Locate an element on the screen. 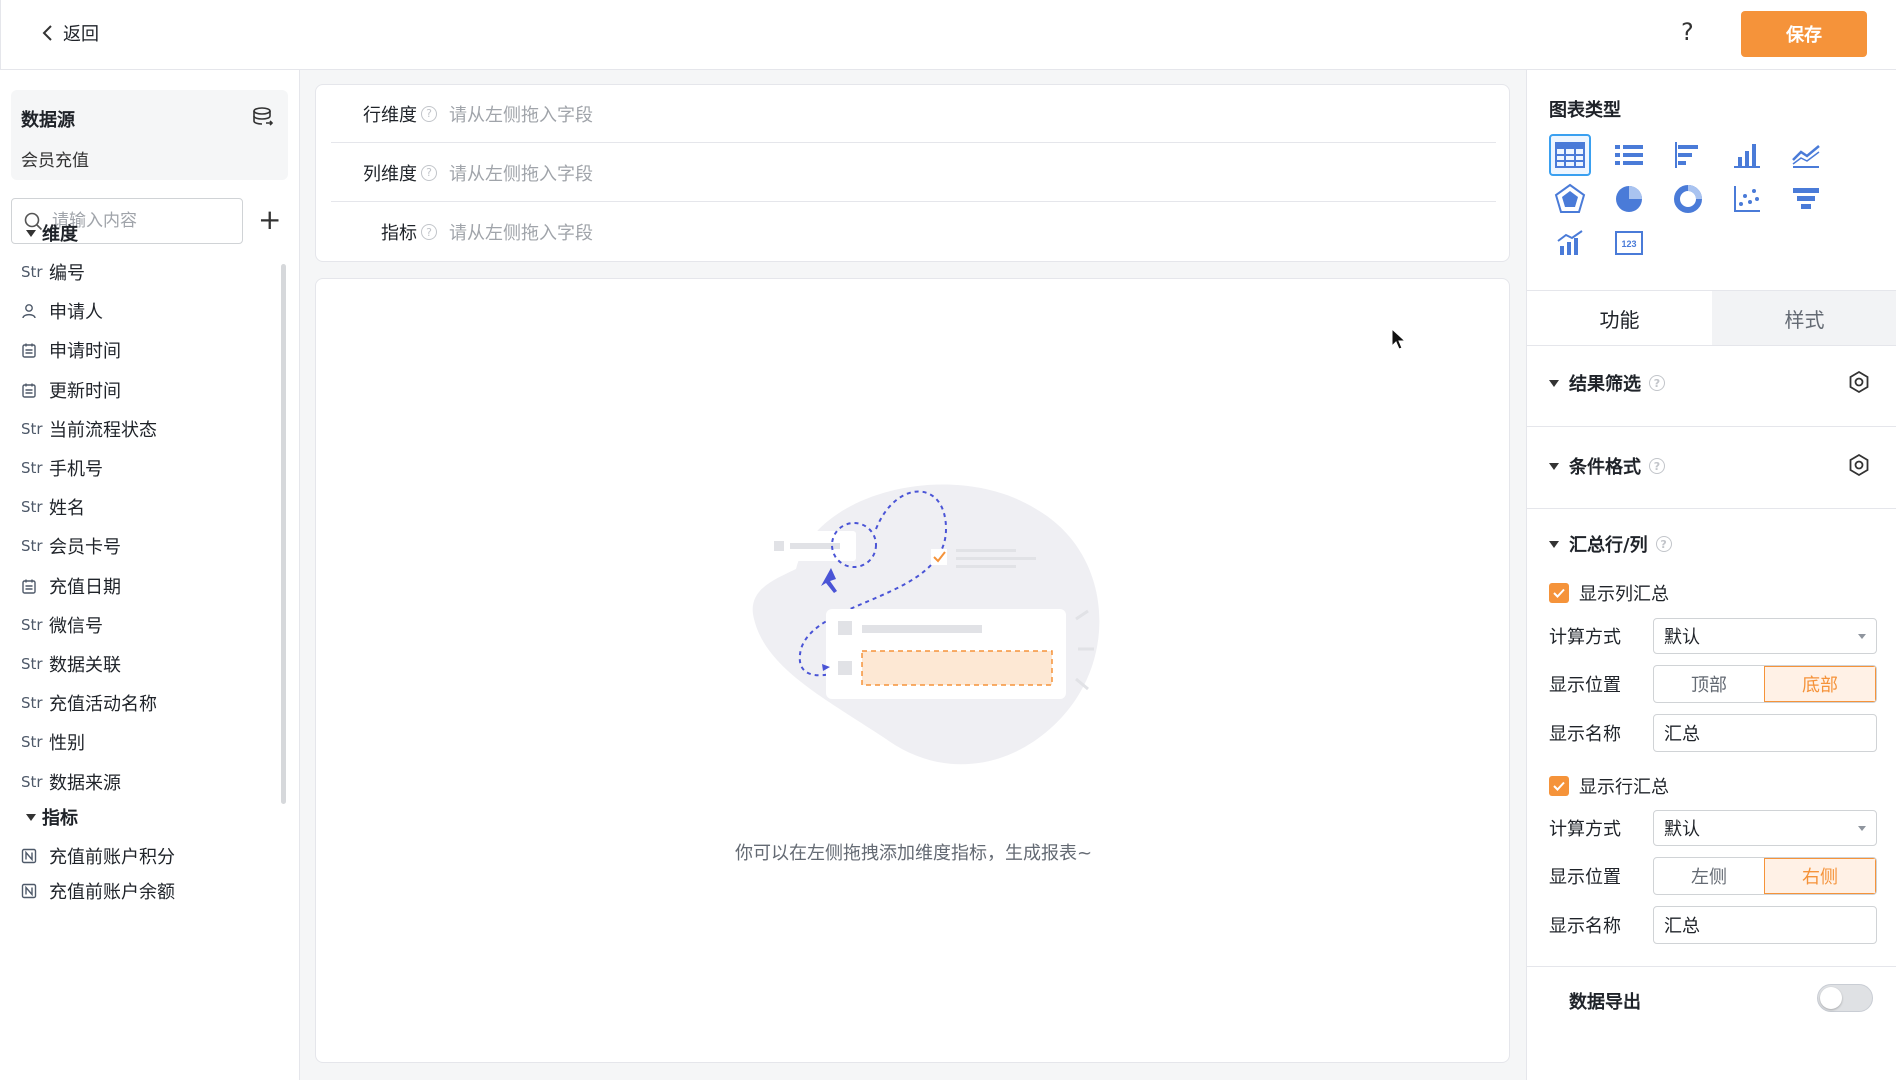  dimension-field-item: Str 会员卡号 is located at coordinates (71, 546).